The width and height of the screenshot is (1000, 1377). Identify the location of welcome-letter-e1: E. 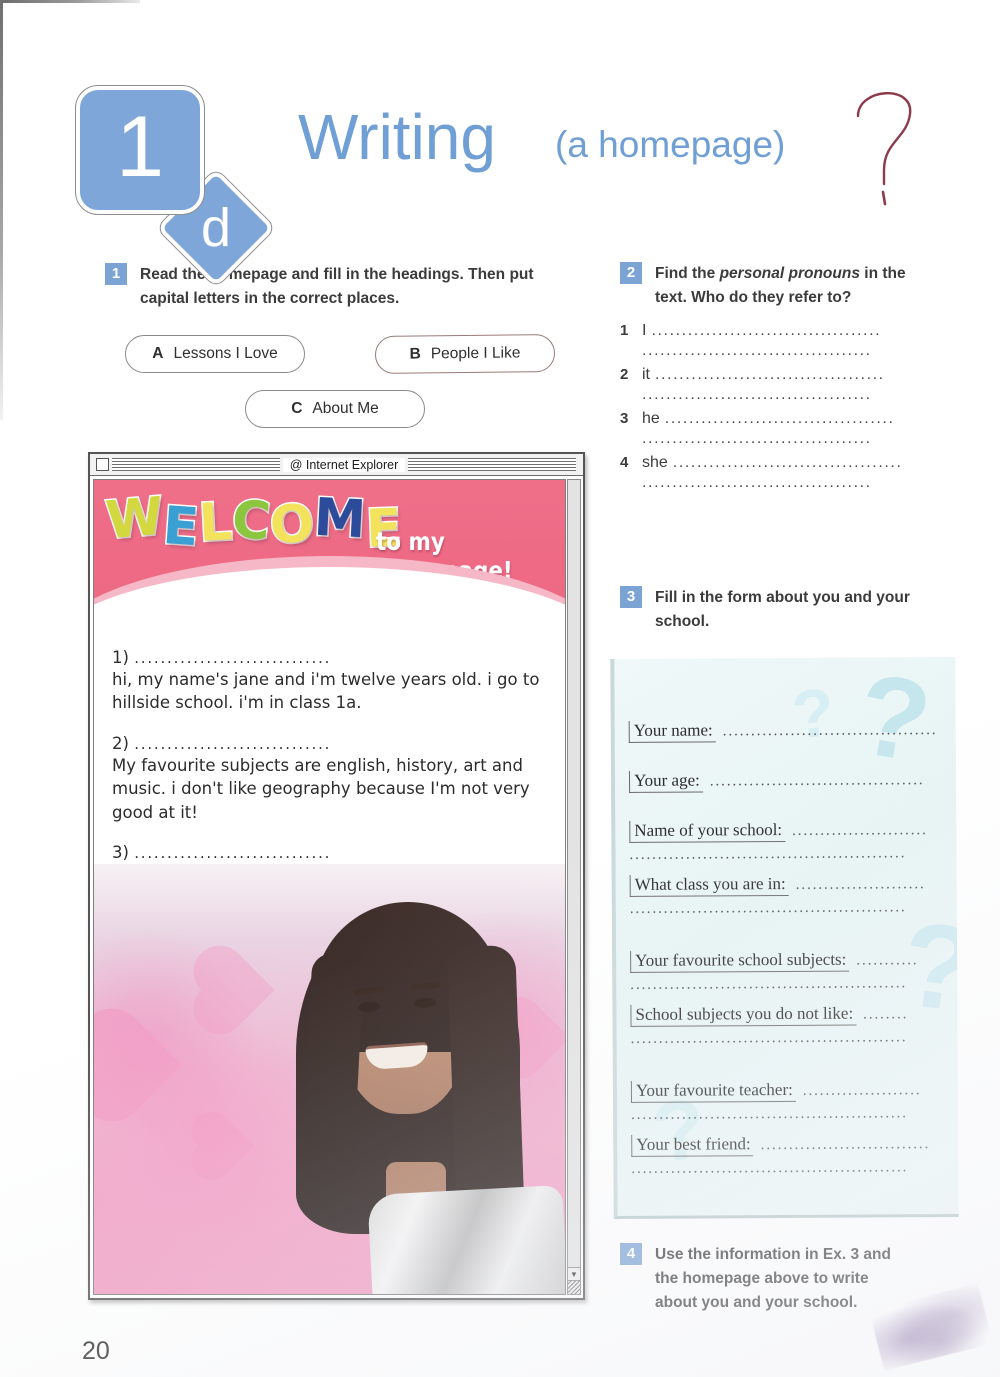
(181, 526).